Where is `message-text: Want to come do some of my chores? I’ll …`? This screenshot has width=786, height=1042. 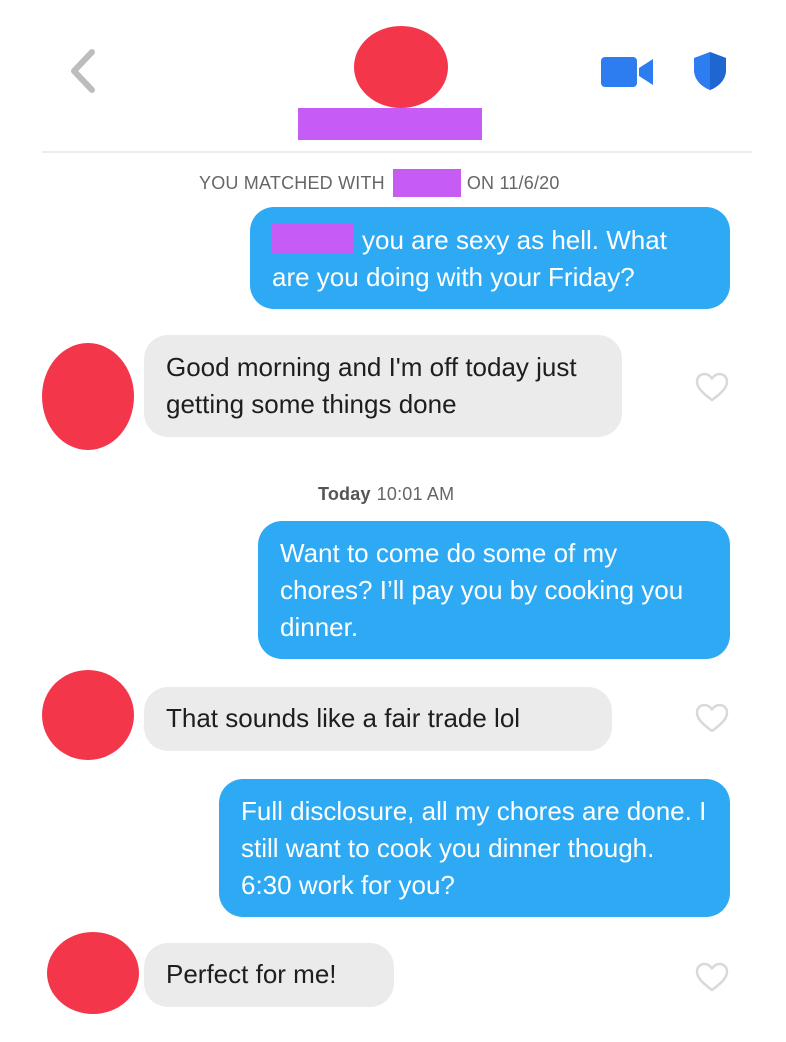
message-text: Want to come do some of my chores? I’ll … is located at coordinates (482, 590).